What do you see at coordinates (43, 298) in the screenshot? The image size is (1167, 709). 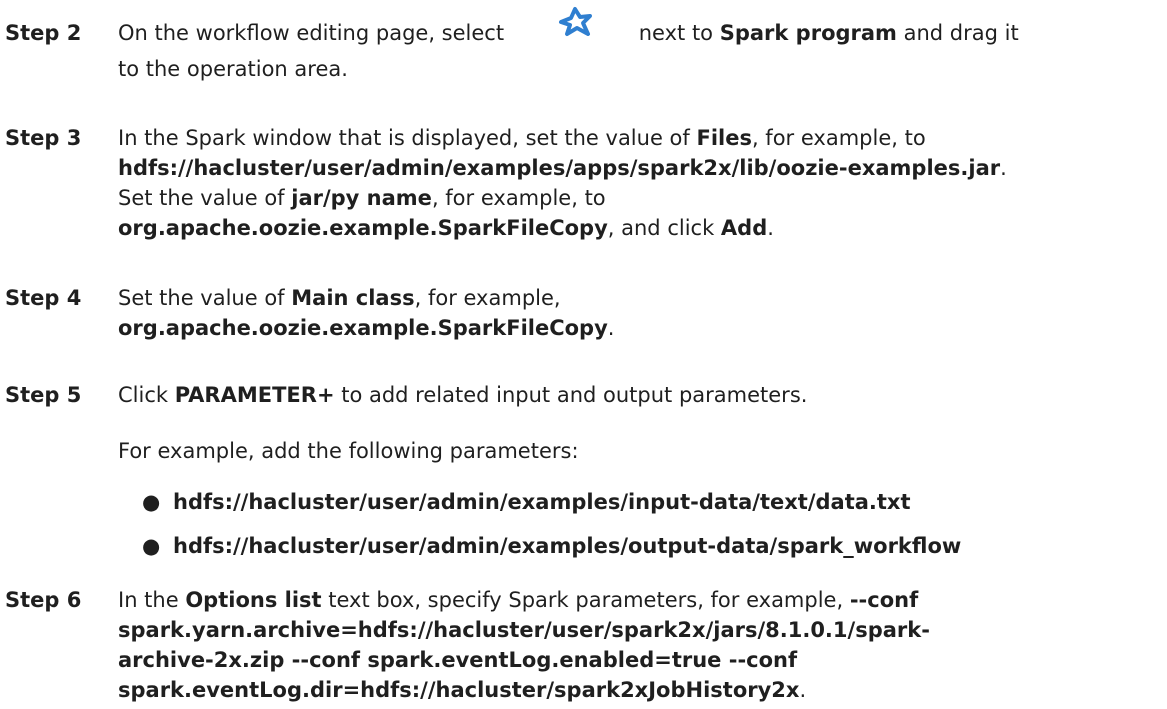 I see `step-label: Step 4` at bounding box center [43, 298].